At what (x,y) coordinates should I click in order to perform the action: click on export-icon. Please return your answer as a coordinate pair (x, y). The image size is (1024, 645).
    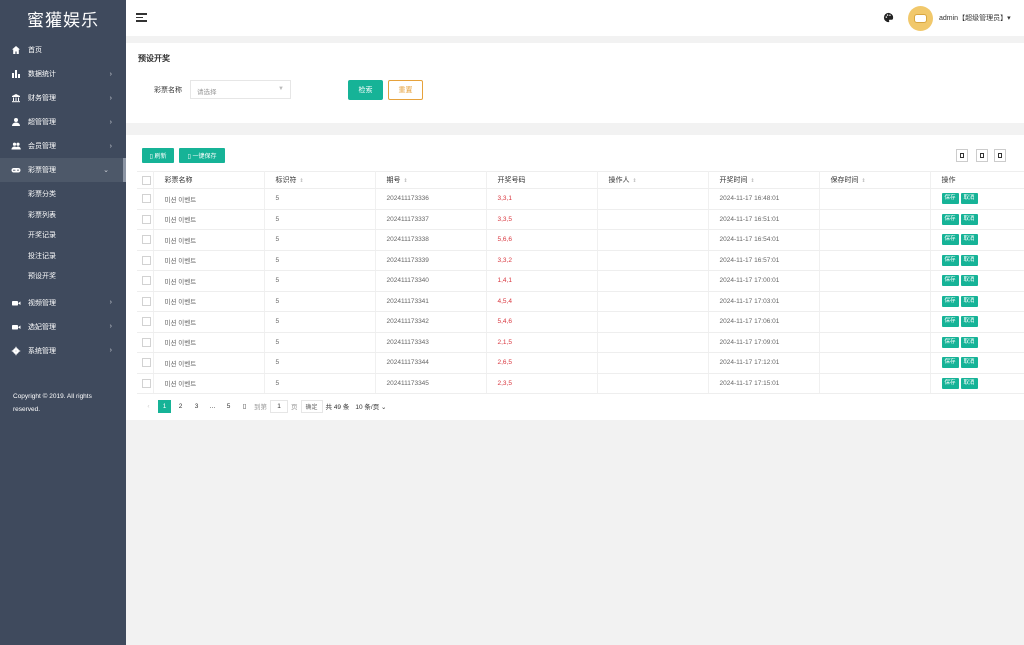
    Looking at the image, I should click on (982, 155).